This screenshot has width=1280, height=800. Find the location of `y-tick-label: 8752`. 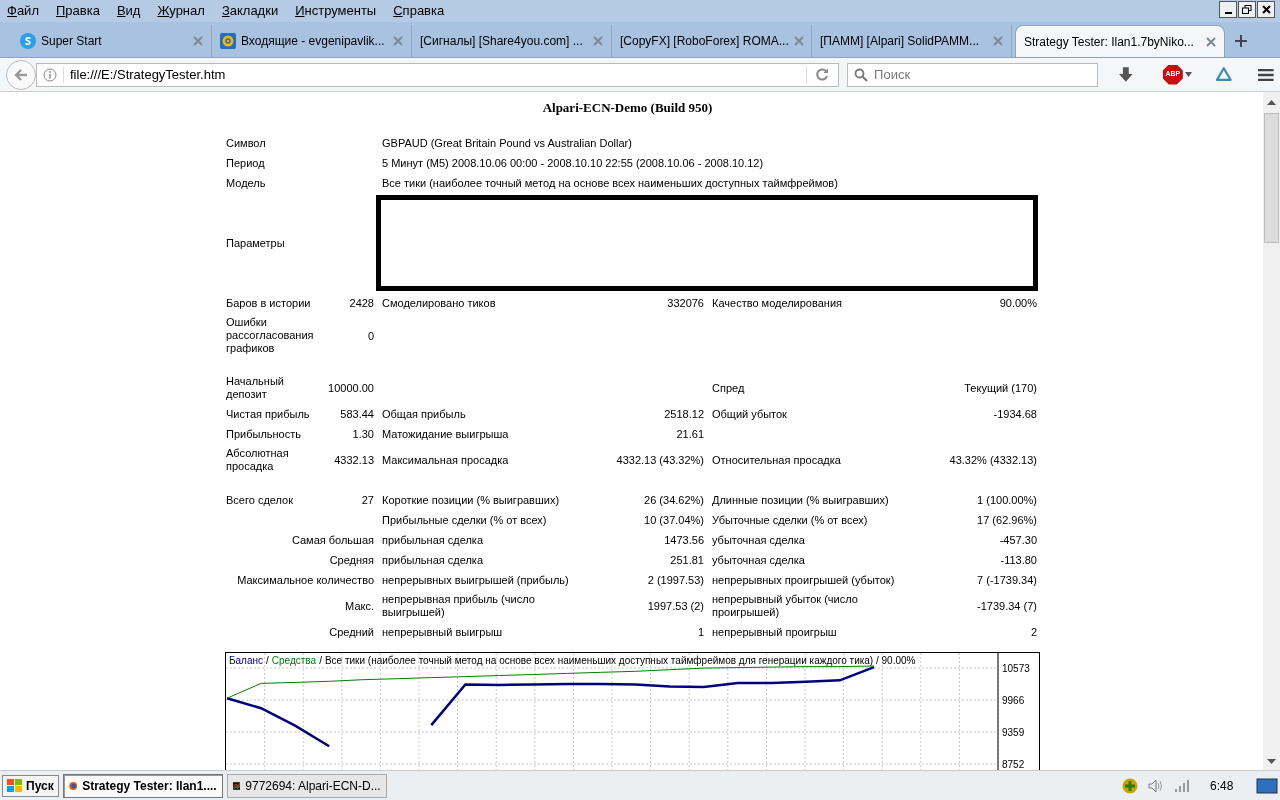

y-tick-label: 8752 is located at coordinates (1013, 764).